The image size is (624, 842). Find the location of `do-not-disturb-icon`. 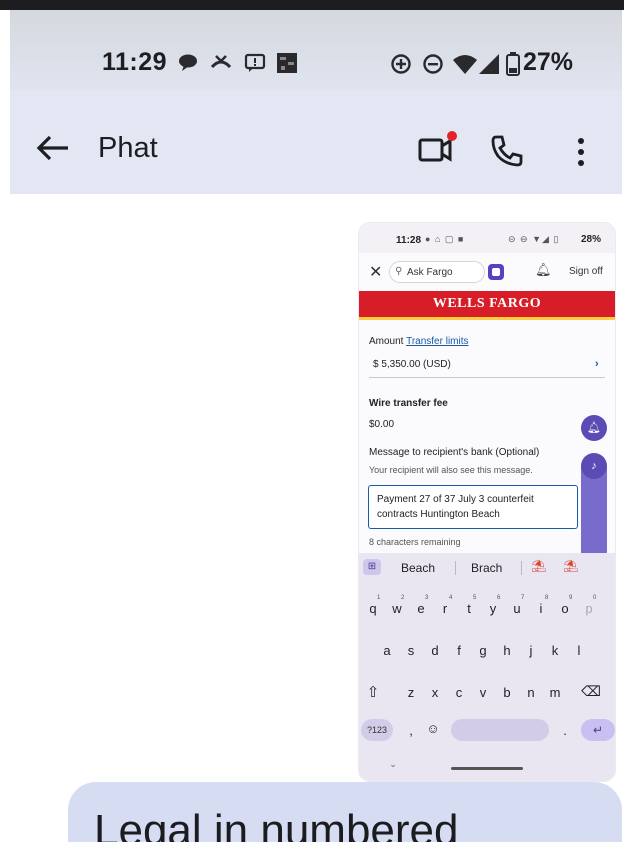

do-not-disturb-icon is located at coordinates (433, 64).